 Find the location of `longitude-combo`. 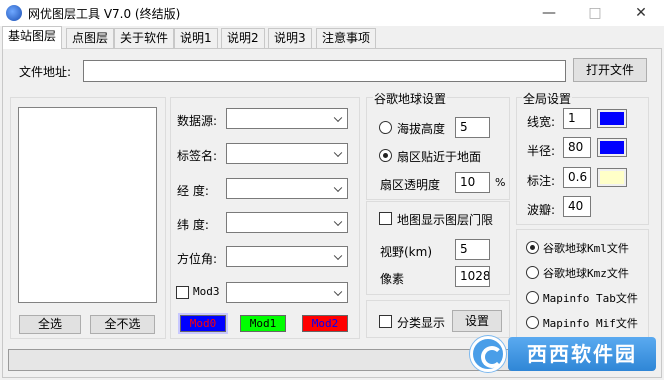

longitude-combo is located at coordinates (287, 188).